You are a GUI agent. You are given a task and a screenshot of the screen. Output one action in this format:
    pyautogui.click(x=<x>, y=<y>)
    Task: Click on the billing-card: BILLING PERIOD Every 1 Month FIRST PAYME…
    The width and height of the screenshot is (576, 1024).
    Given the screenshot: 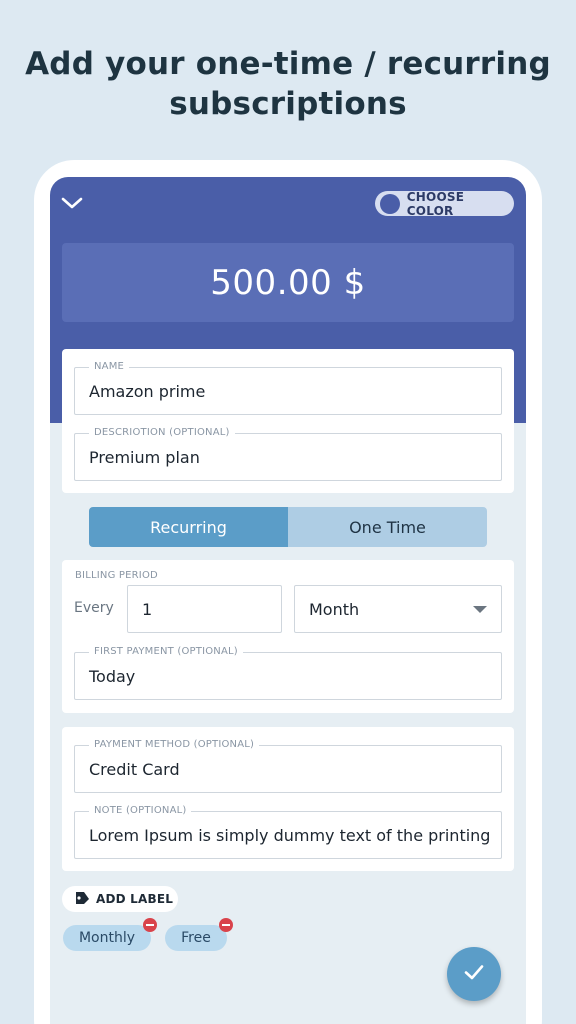 What is the action you would take?
    pyautogui.click(x=288, y=636)
    